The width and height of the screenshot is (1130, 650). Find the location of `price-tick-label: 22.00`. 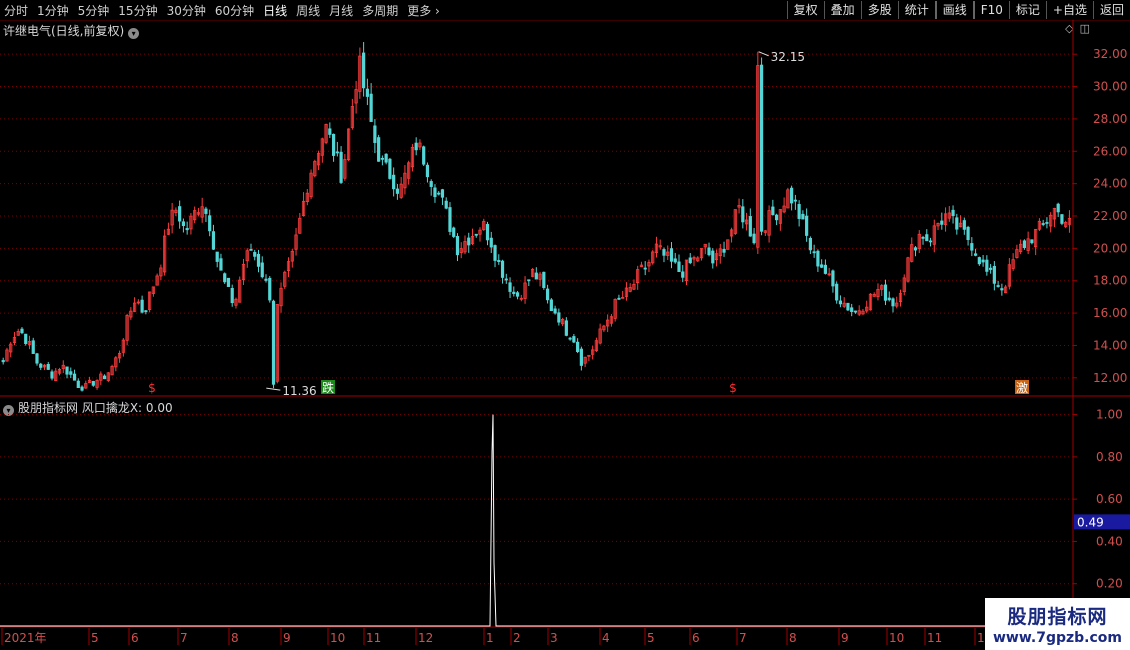

price-tick-label: 22.00 is located at coordinates (1110, 216).